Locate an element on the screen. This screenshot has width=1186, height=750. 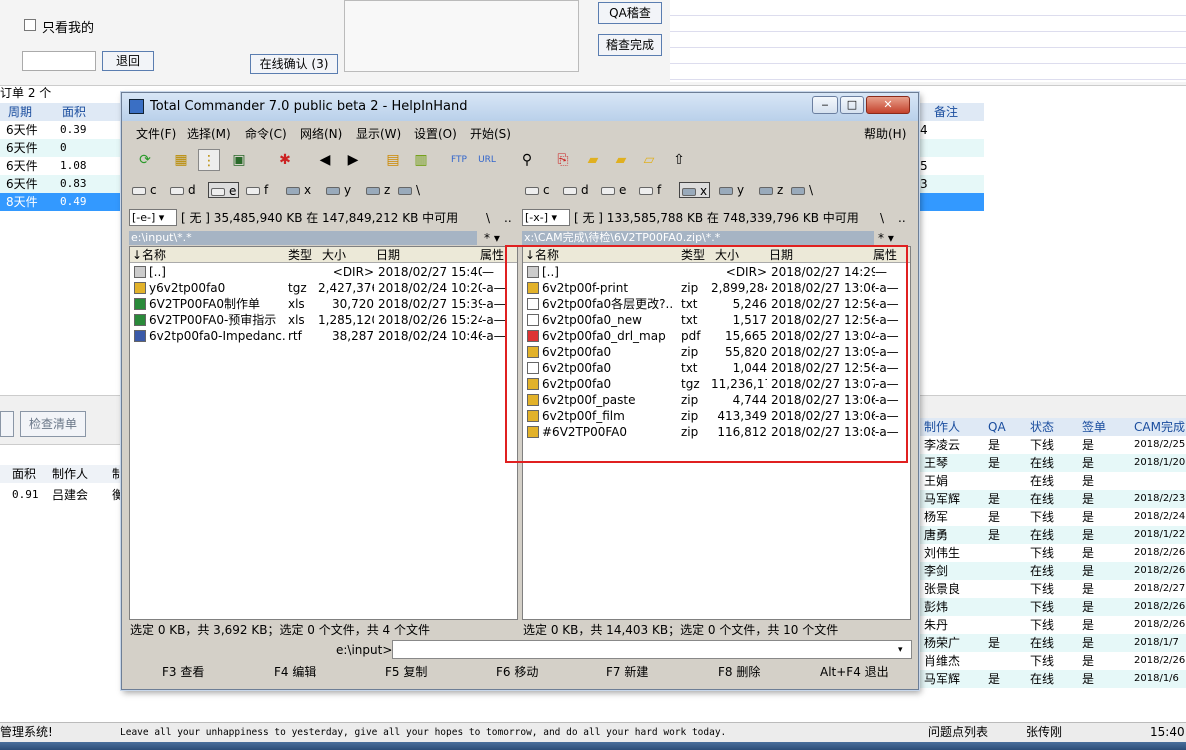
check-done-button: 稽查完成 is located at coordinates (630, 45).